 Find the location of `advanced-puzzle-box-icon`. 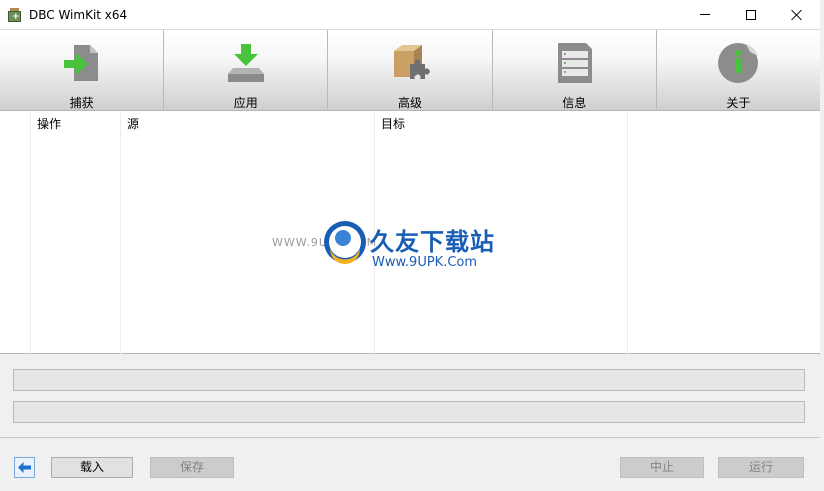

advanced-puzzle-box-icon is located at coordinates (412, 62).